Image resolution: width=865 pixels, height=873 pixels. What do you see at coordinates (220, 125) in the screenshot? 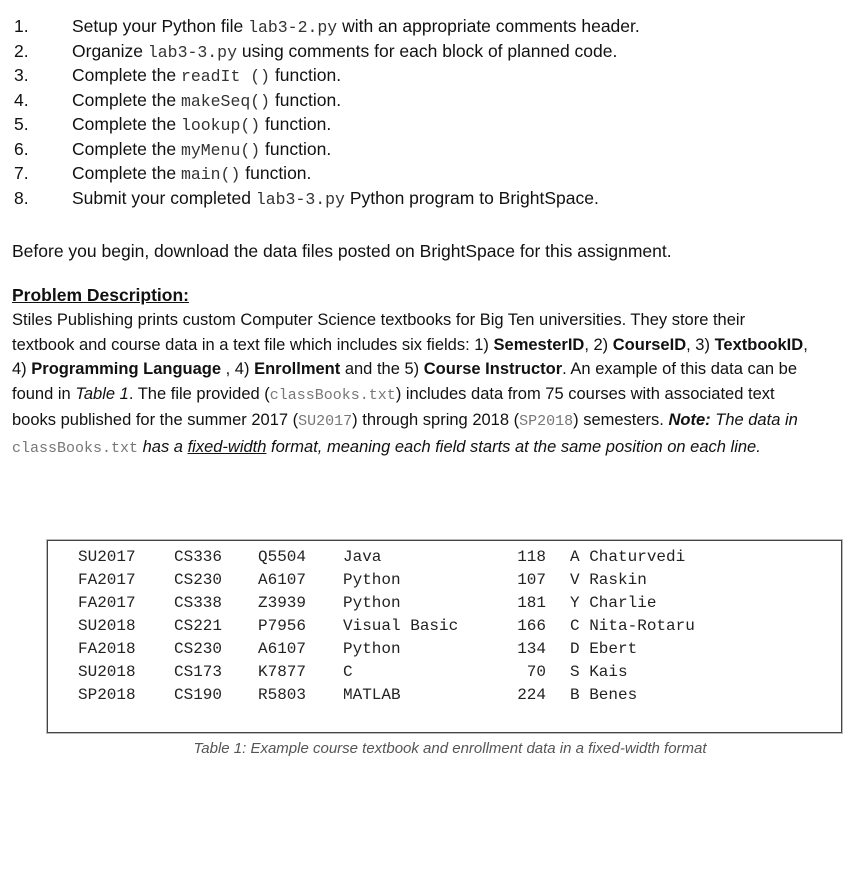
I see `step-code: lookup()` at bounding box center [220, 125].